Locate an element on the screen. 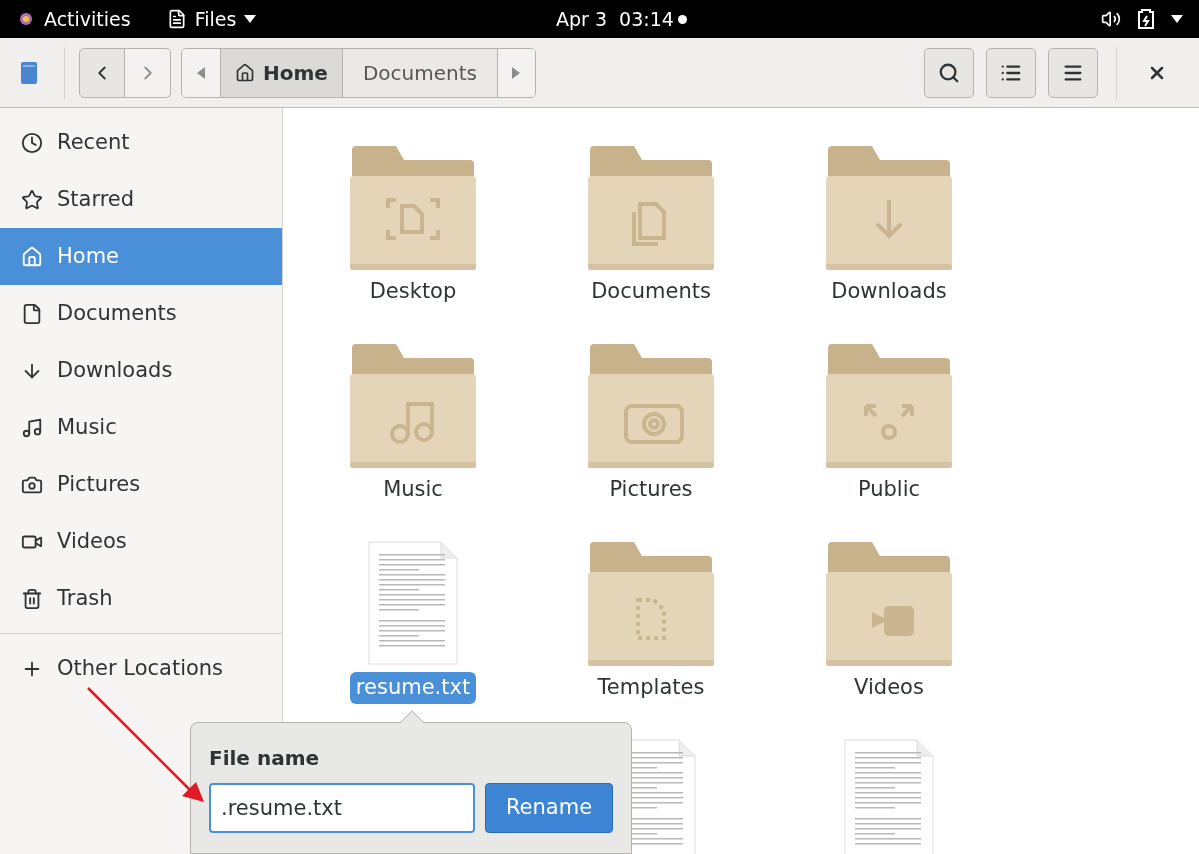 This screenshot has width=1199, height=854. star-icon is located at coordinates (32, 199).